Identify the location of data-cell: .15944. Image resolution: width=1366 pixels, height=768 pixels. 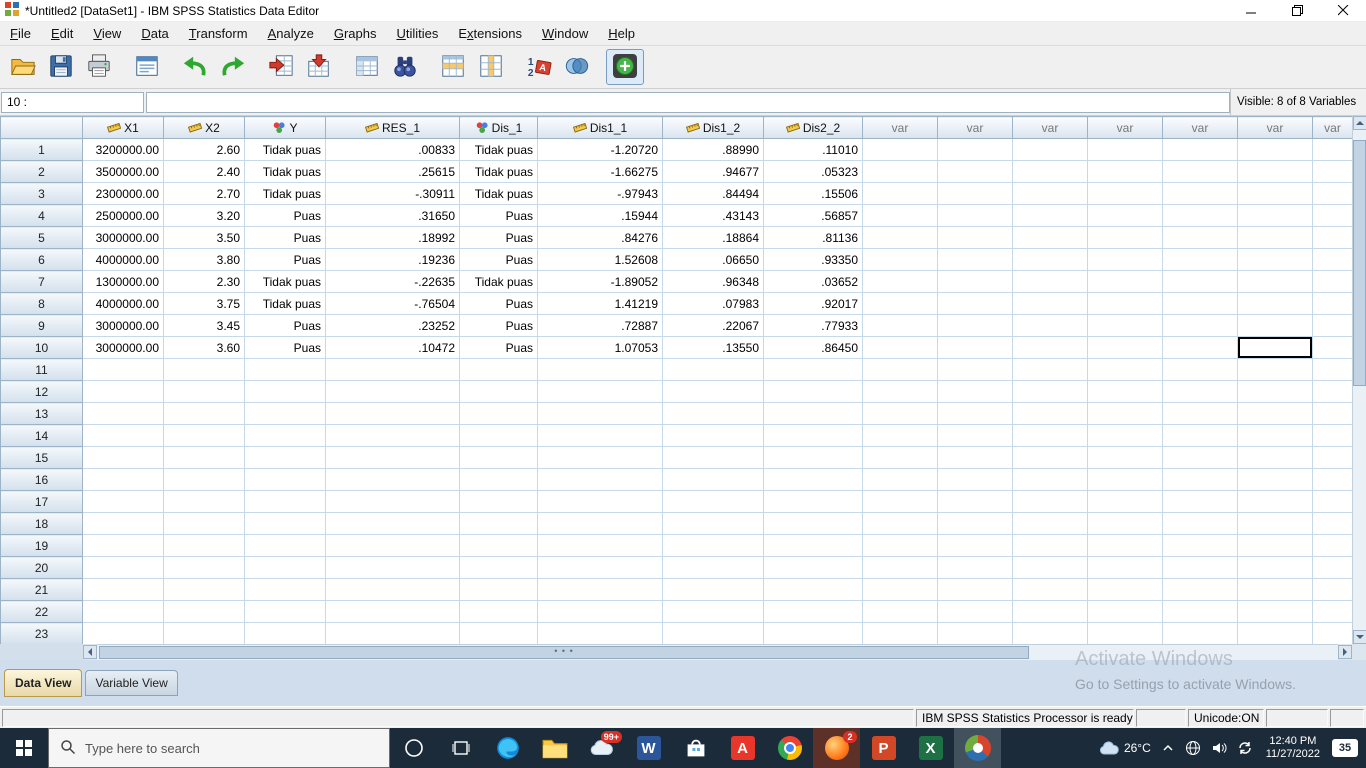
(600, 215).